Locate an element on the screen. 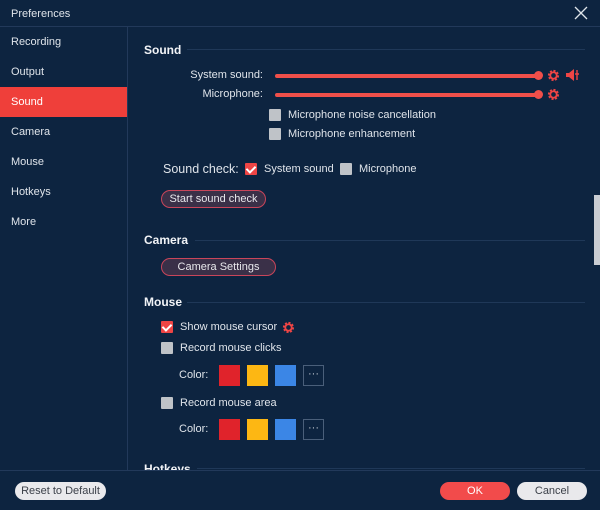  sidebar-item-camera: Camera is located at coordinates (63, 132).